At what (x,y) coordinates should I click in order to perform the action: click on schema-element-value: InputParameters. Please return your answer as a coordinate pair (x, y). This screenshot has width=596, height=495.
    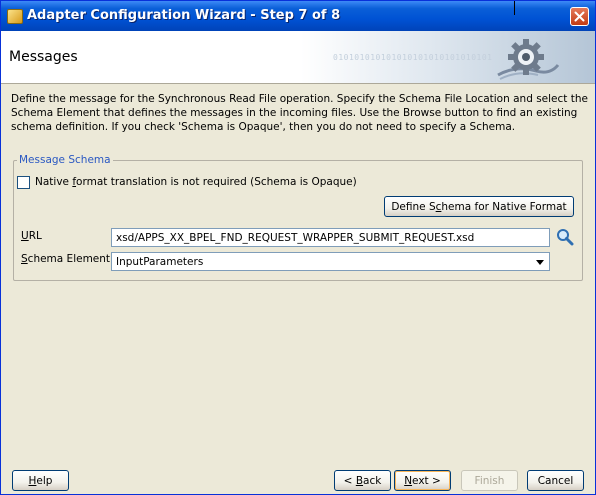
    Looking at the image, I should click on (160, 262).